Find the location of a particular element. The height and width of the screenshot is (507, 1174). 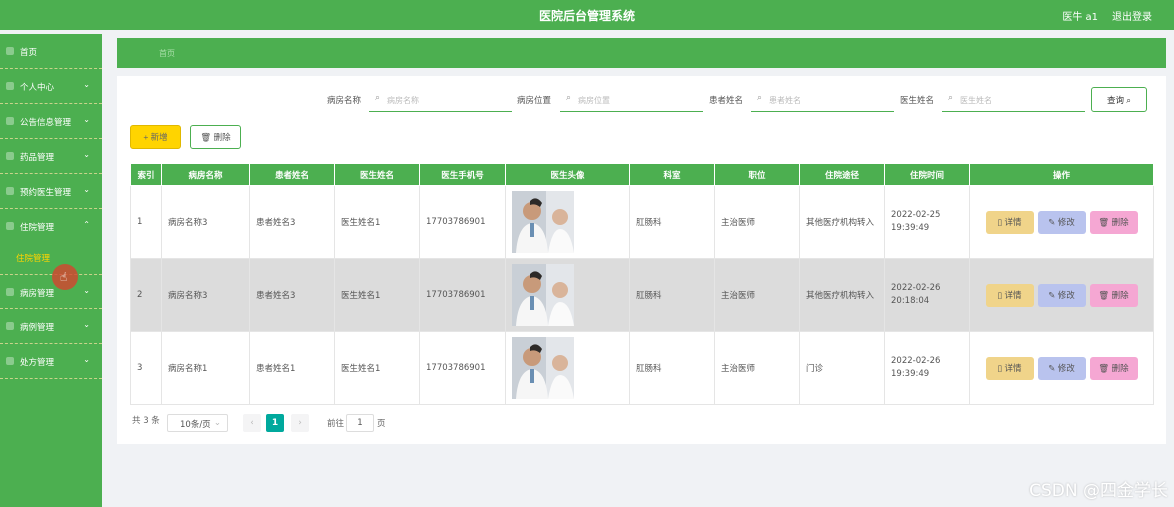

ward-name-input: ⌕ 病房名称 is located at coordinates (440, 101).